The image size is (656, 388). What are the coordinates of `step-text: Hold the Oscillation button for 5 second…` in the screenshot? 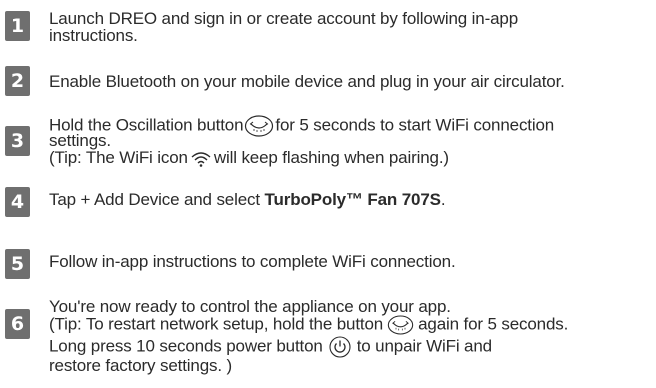 It's located at (351, 141).